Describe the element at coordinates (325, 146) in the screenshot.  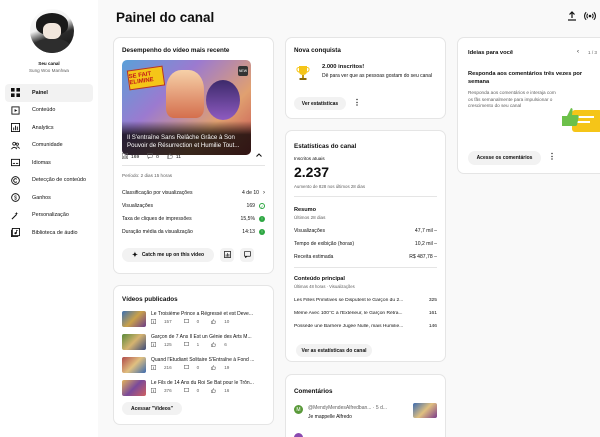
I see `card-title: Estatísticas do canal` at that location.